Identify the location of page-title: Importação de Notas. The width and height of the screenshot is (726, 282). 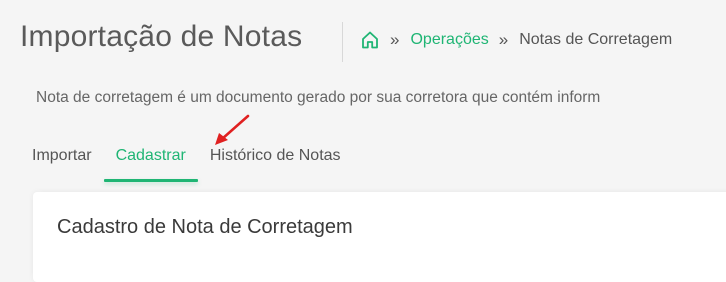
(161, 36).